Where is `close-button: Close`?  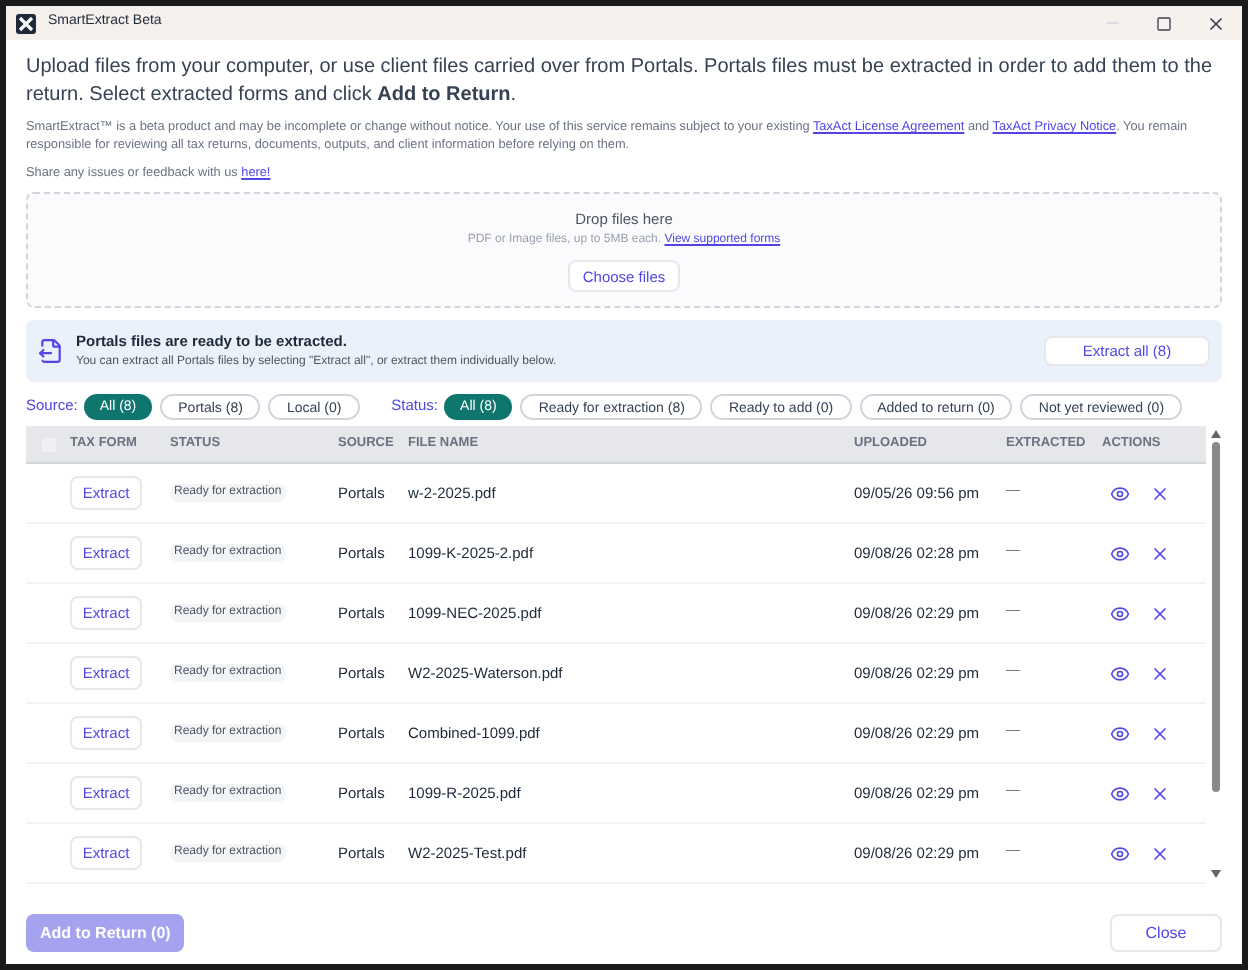 close-button: Close is located at coordinates (1166, 933).